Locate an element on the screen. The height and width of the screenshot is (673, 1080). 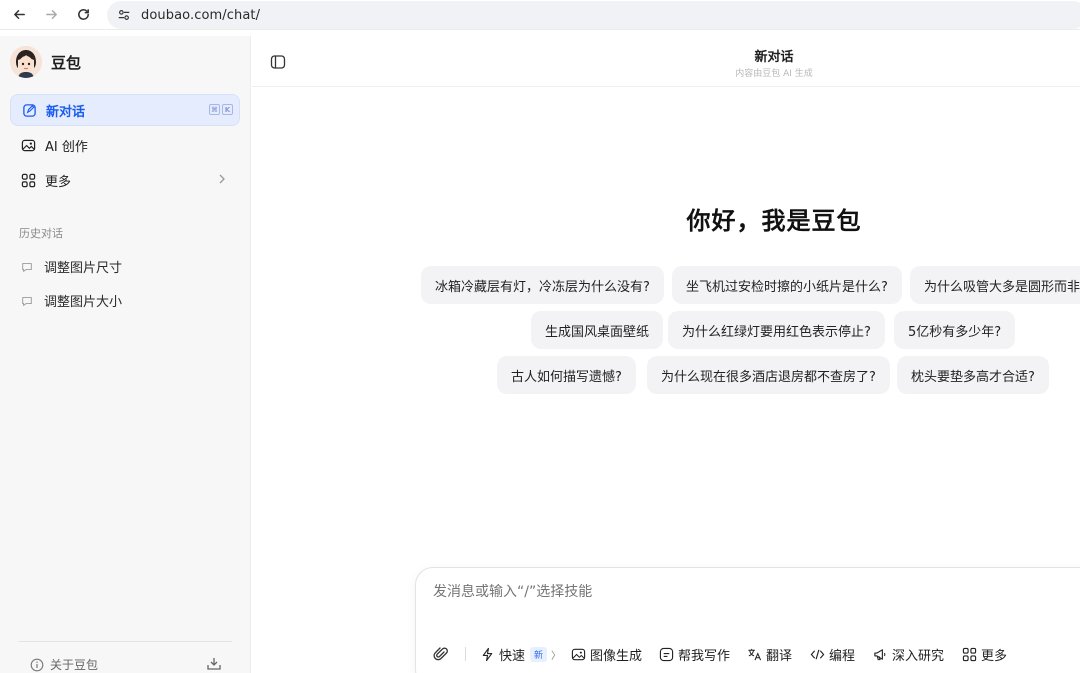
suggestion-chip: 坐飞机过安检时擦的小纸片是什么? is located at coordinates (787, 285).